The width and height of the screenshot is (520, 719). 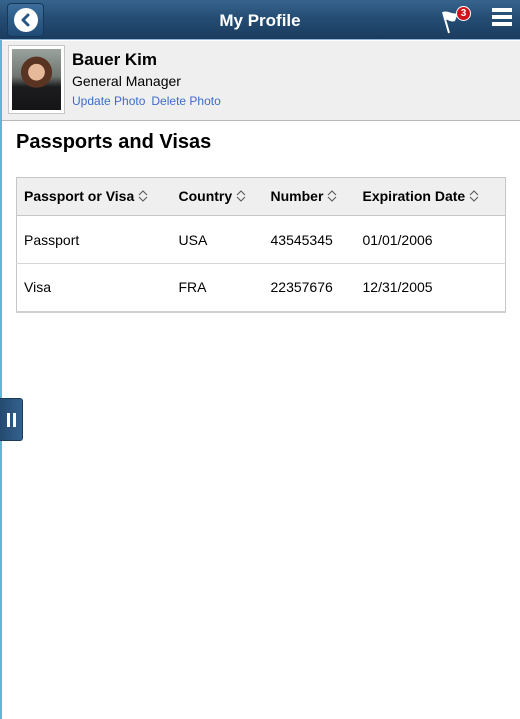 What do you see at coordinates (217, 196) in the screenshot?
I see `column-header-country: Country` at bounding box center [217, 196].